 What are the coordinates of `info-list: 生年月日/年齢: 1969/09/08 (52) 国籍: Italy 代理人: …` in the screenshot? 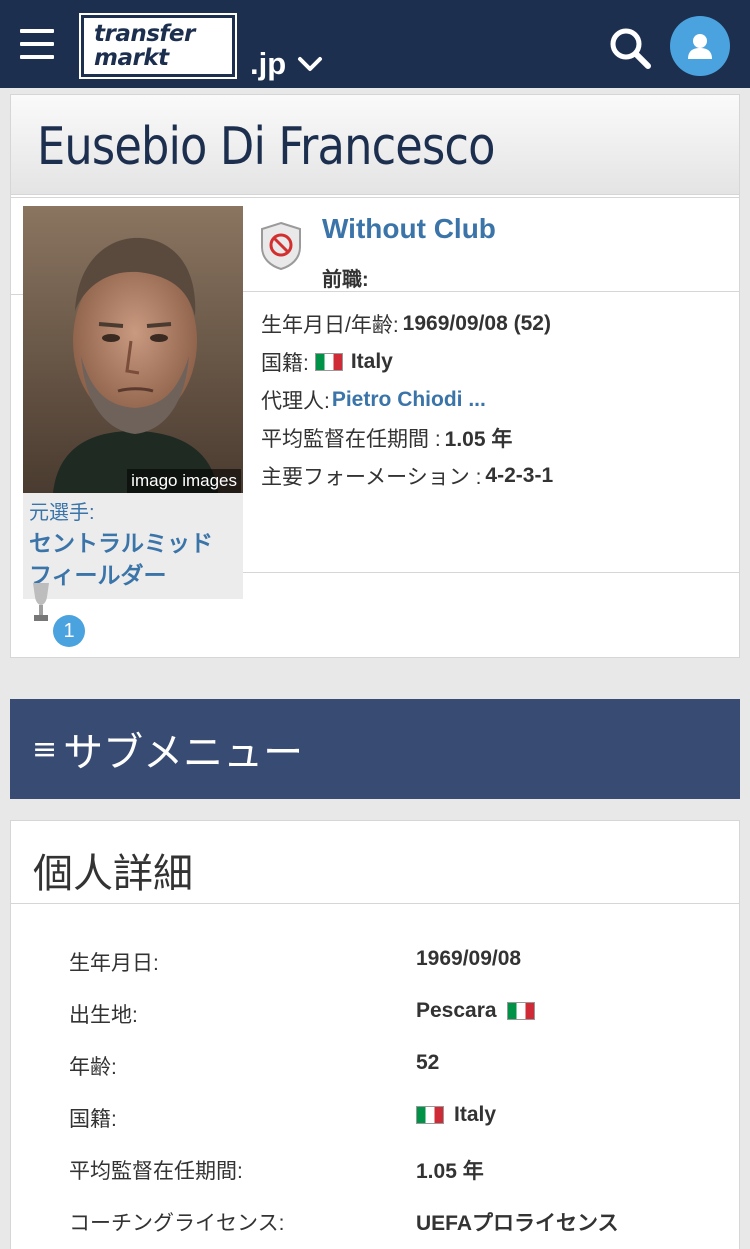 It's located at (496, 400).